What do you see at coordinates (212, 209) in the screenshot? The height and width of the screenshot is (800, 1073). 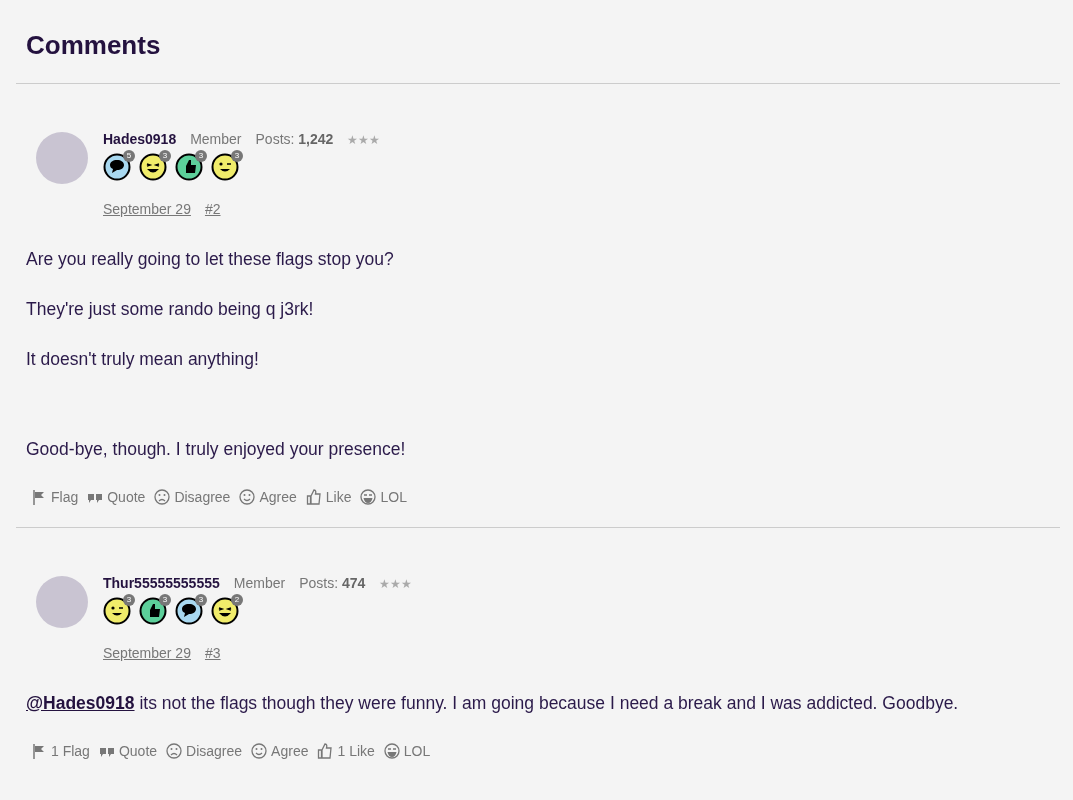 I see `post-number-link: #2` at bounding box center [212, 209].